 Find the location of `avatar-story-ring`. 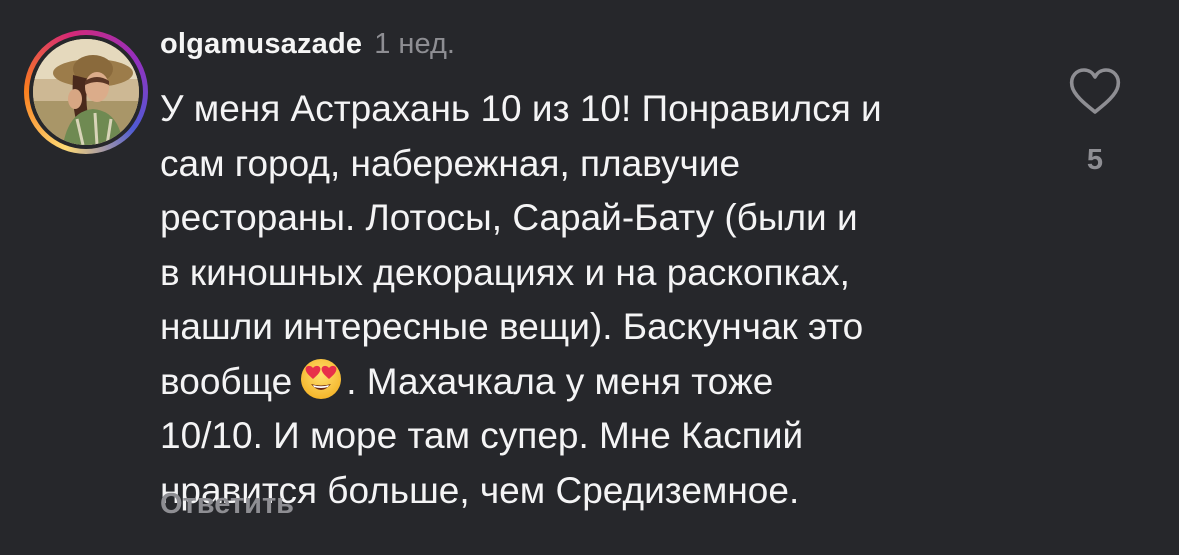

avatar-story-ring is located at coordinates (86, 92).